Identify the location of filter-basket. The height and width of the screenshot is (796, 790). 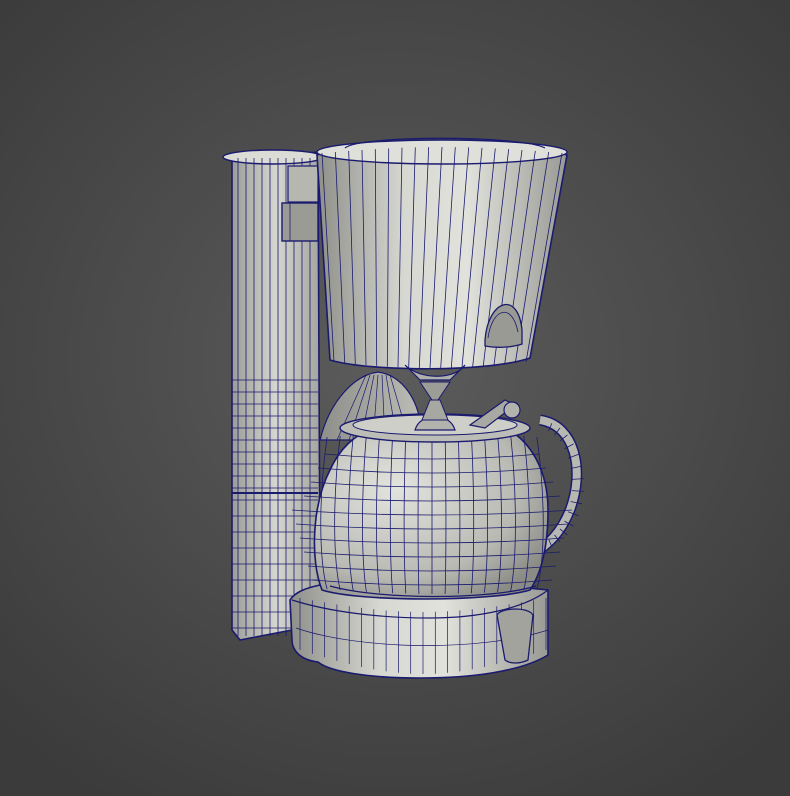
(442, 279).